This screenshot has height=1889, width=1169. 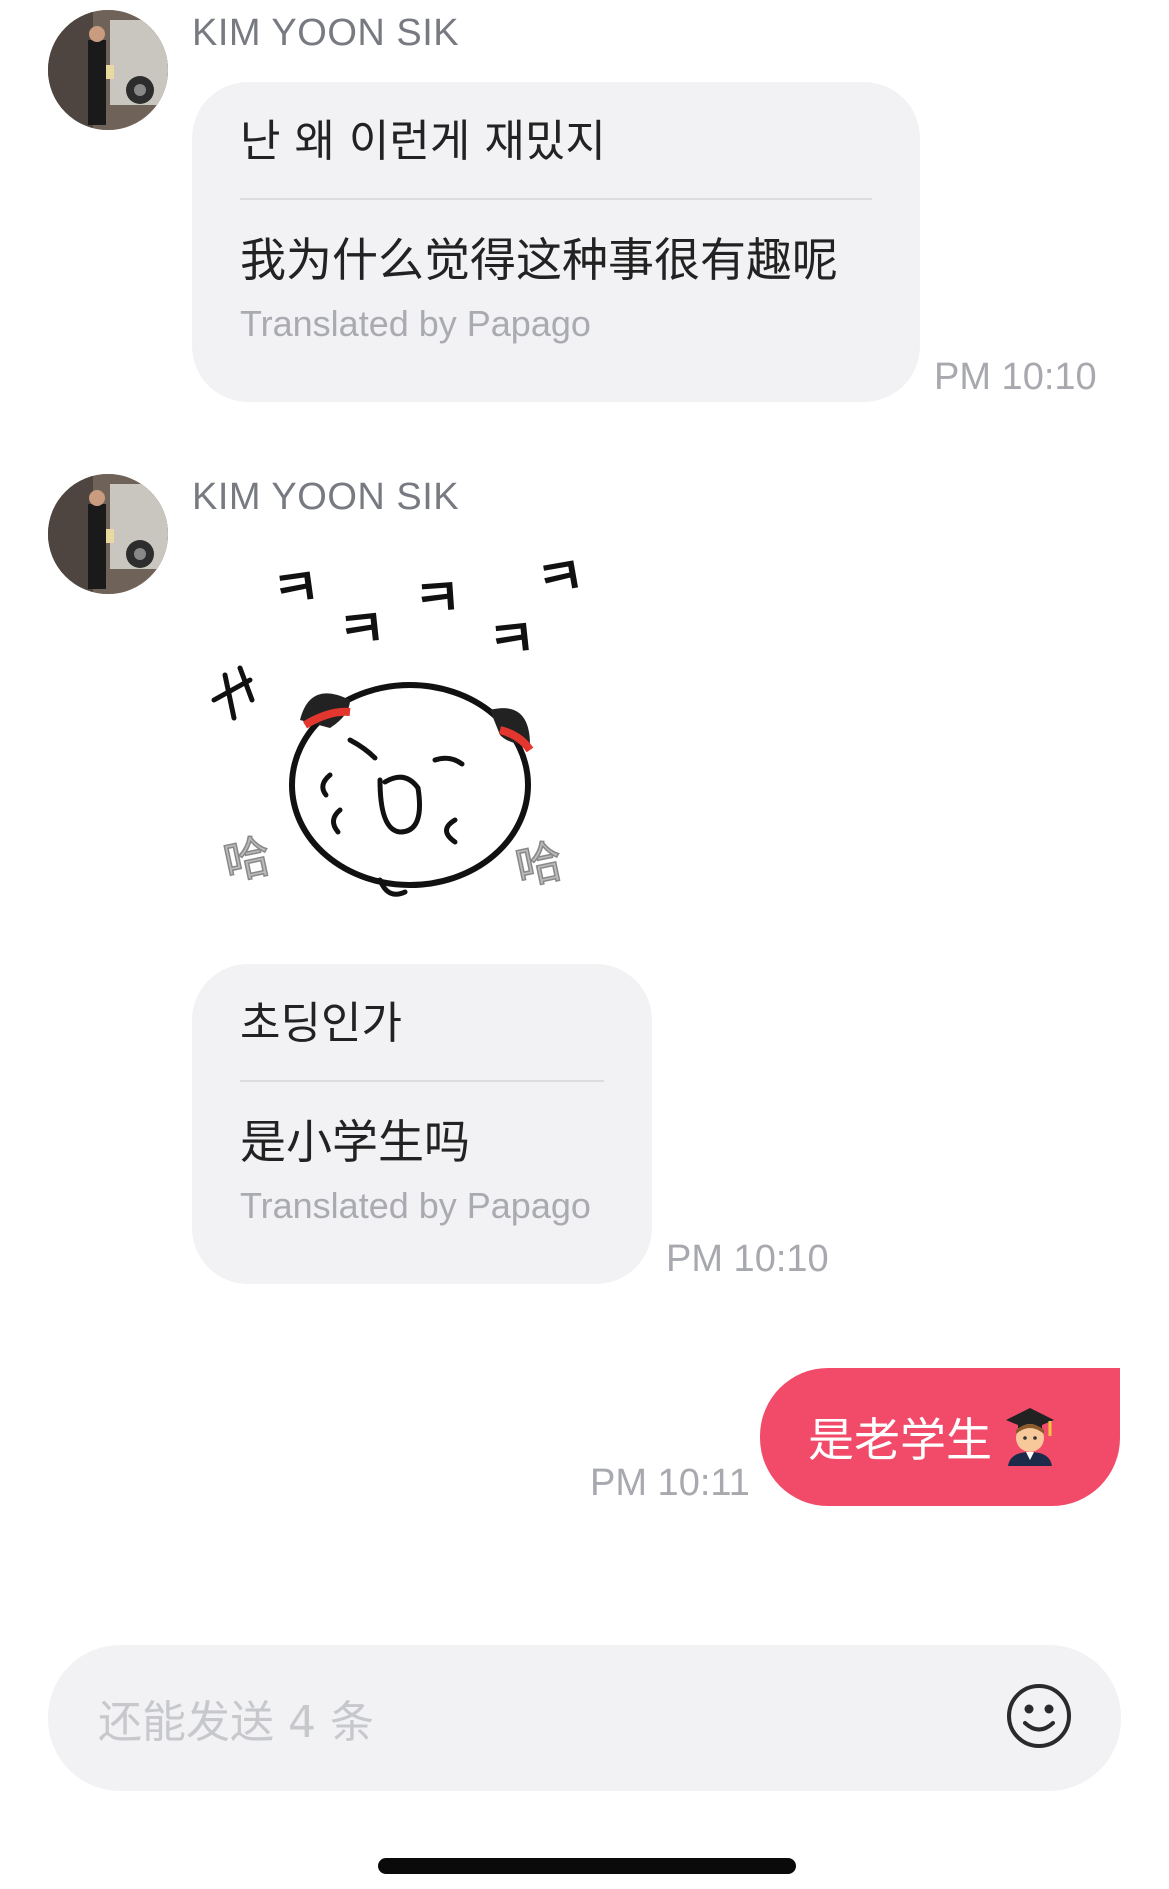 I want to click on message-text: 是老学生, so click(x=900, y=1440).